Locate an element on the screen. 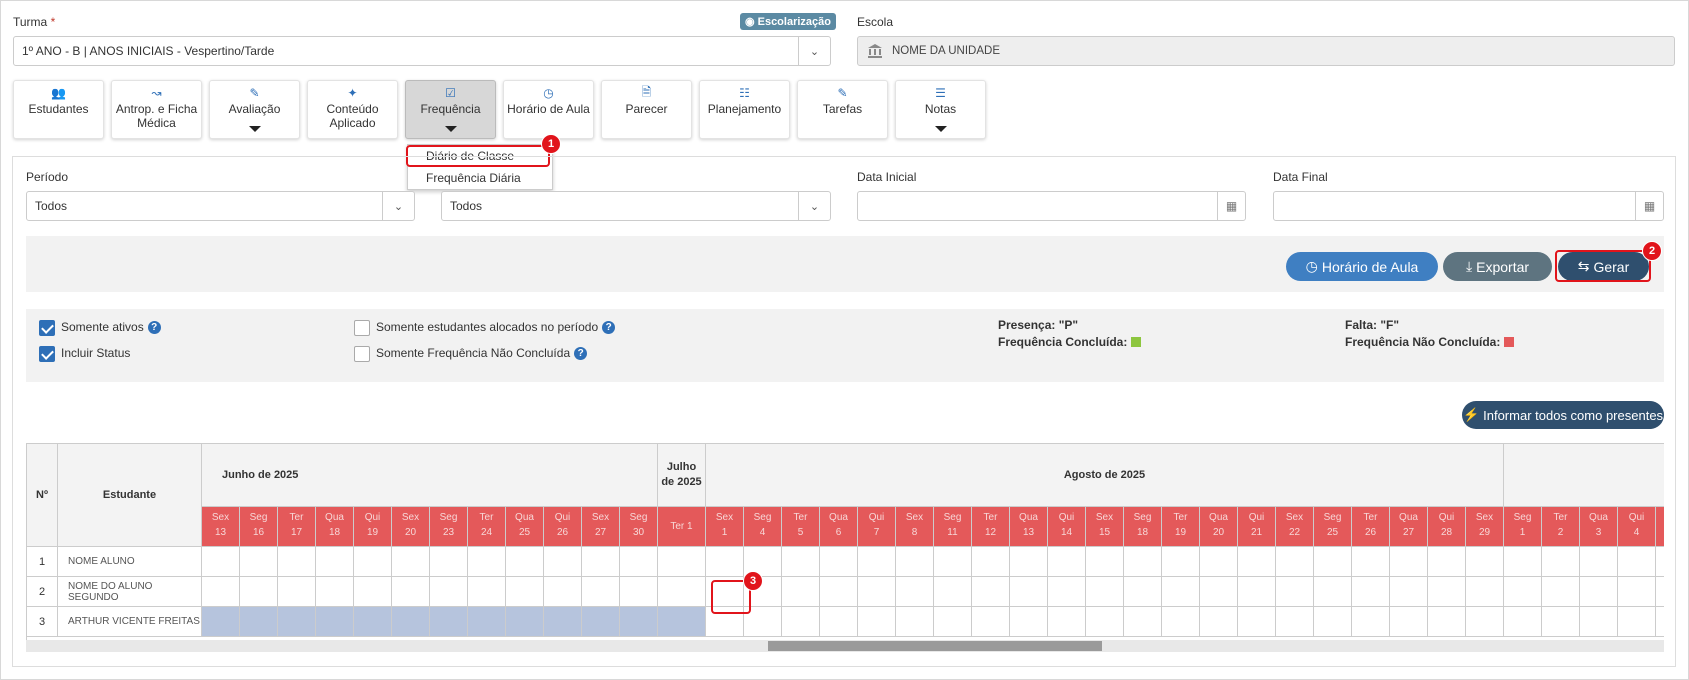  tab-10: ☰ Notas is located at coordinates (940, 109).